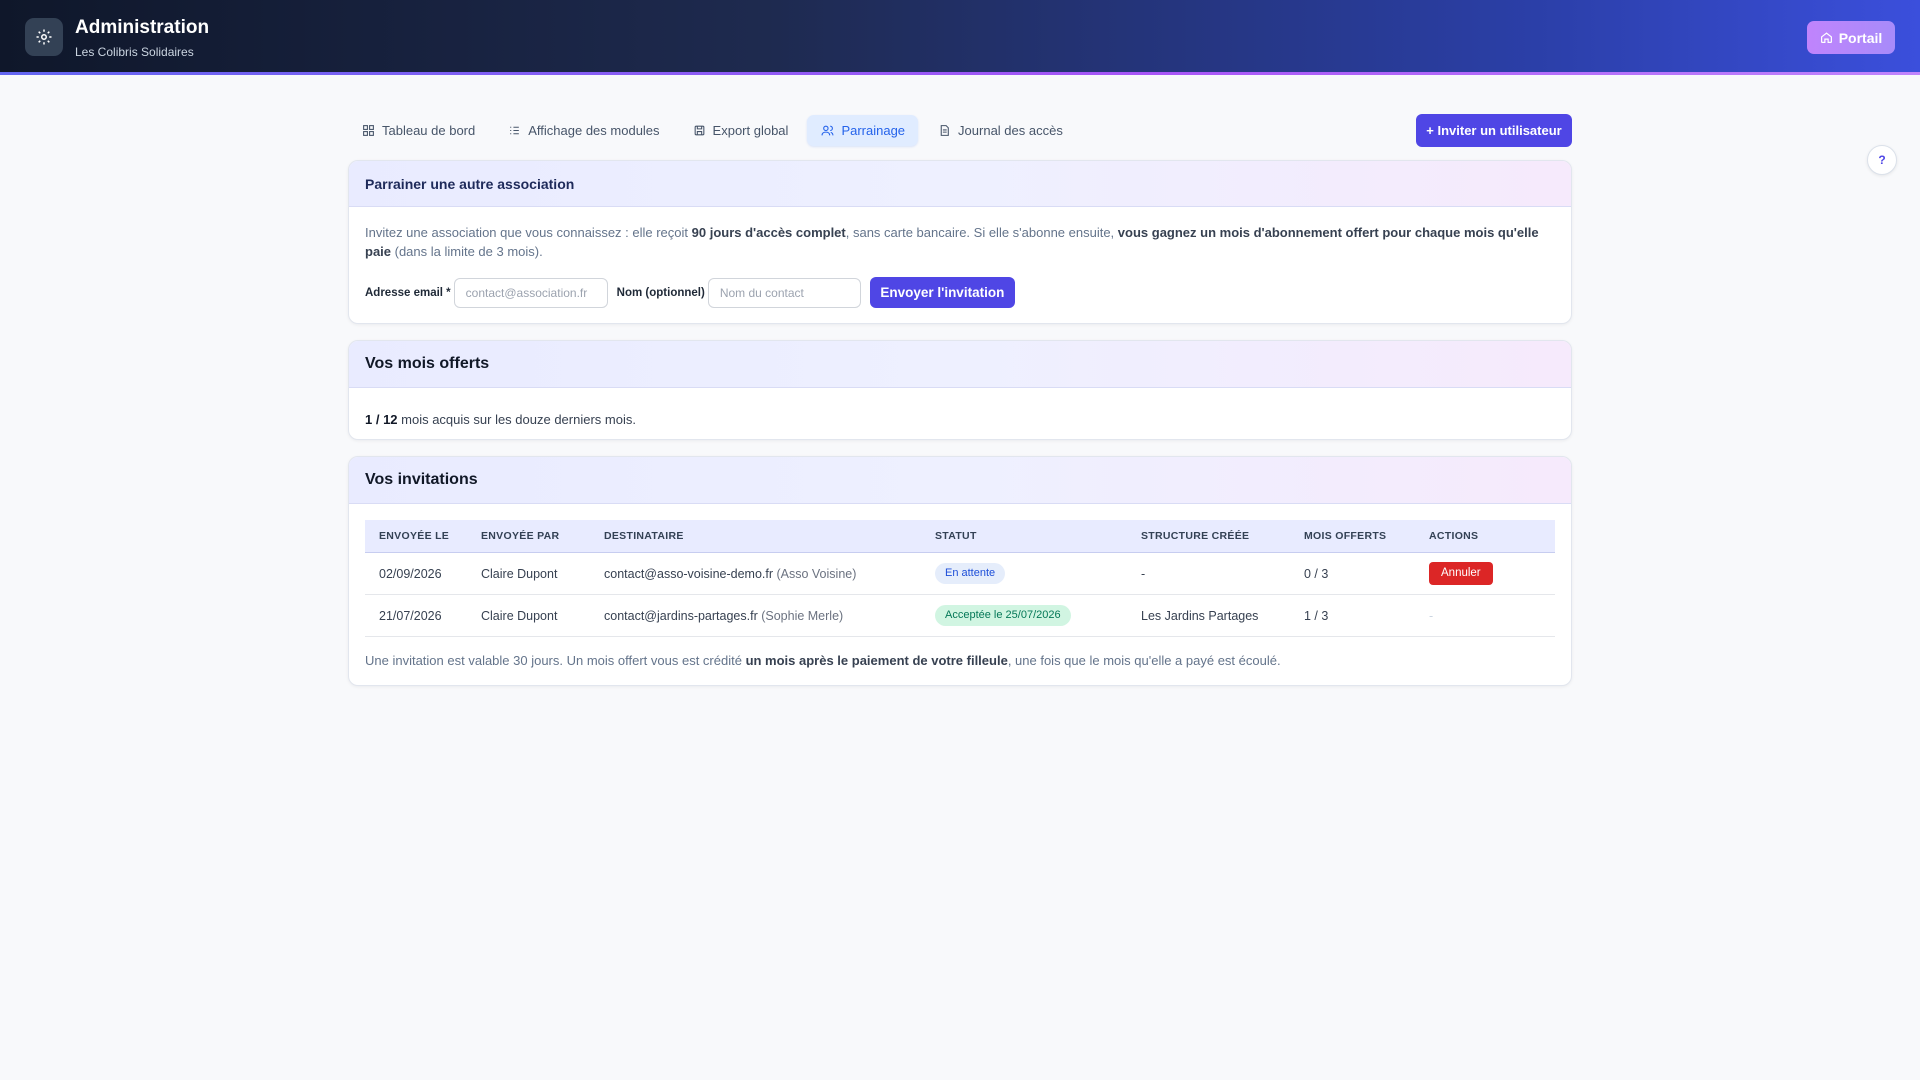 This screenshot has height=1080, width=1920. What do you see at coordinates (414, 536) in the screenshot?
I see `column-header: ENVOYÉE LE` at bounding box center [414, 536].